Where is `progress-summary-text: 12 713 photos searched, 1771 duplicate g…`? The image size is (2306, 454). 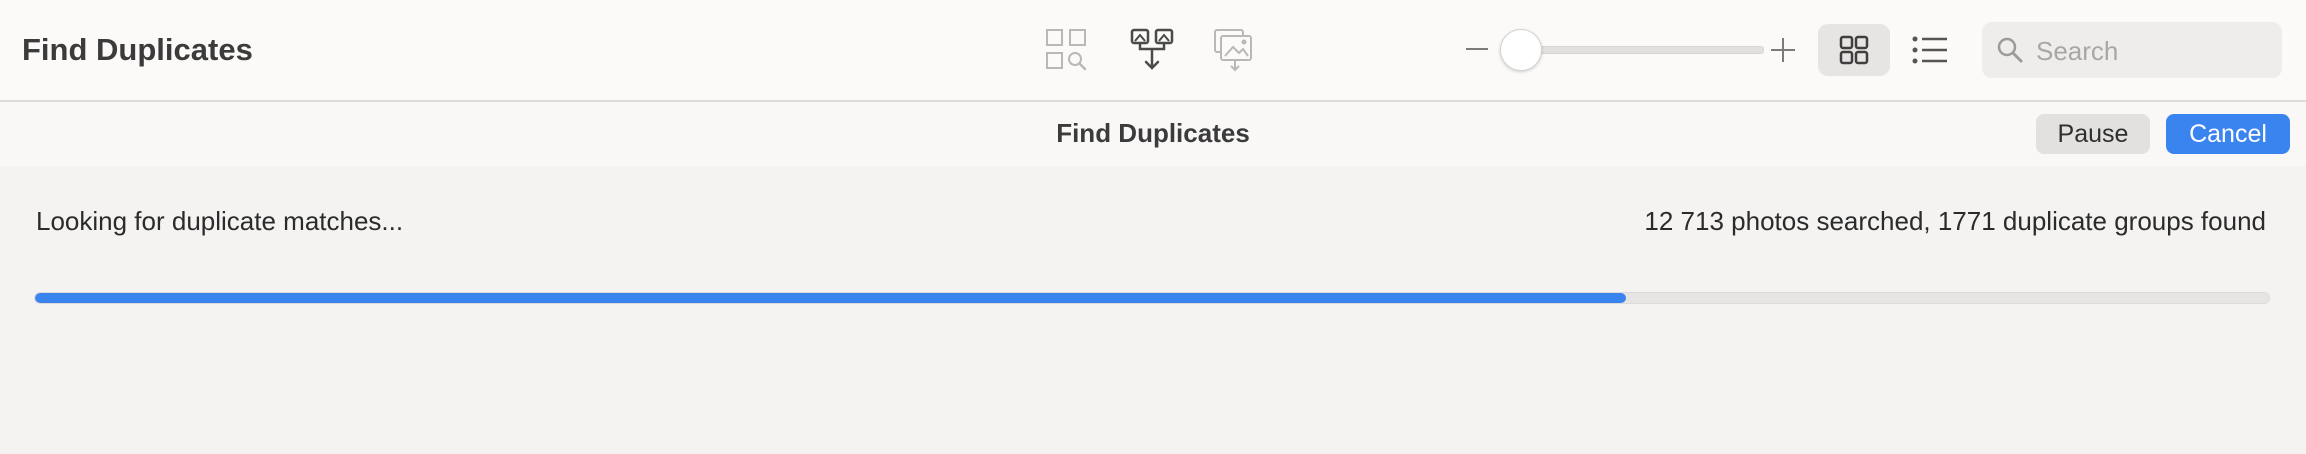 progress-summary-text: 12 713 photos searched, 1771 duplicate g… is located at coordinates (1955, 221).